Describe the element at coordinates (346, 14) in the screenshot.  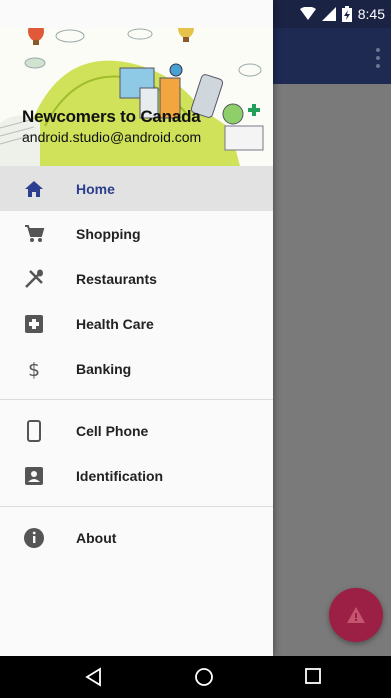
I see `battery-charging-icon` at that location.